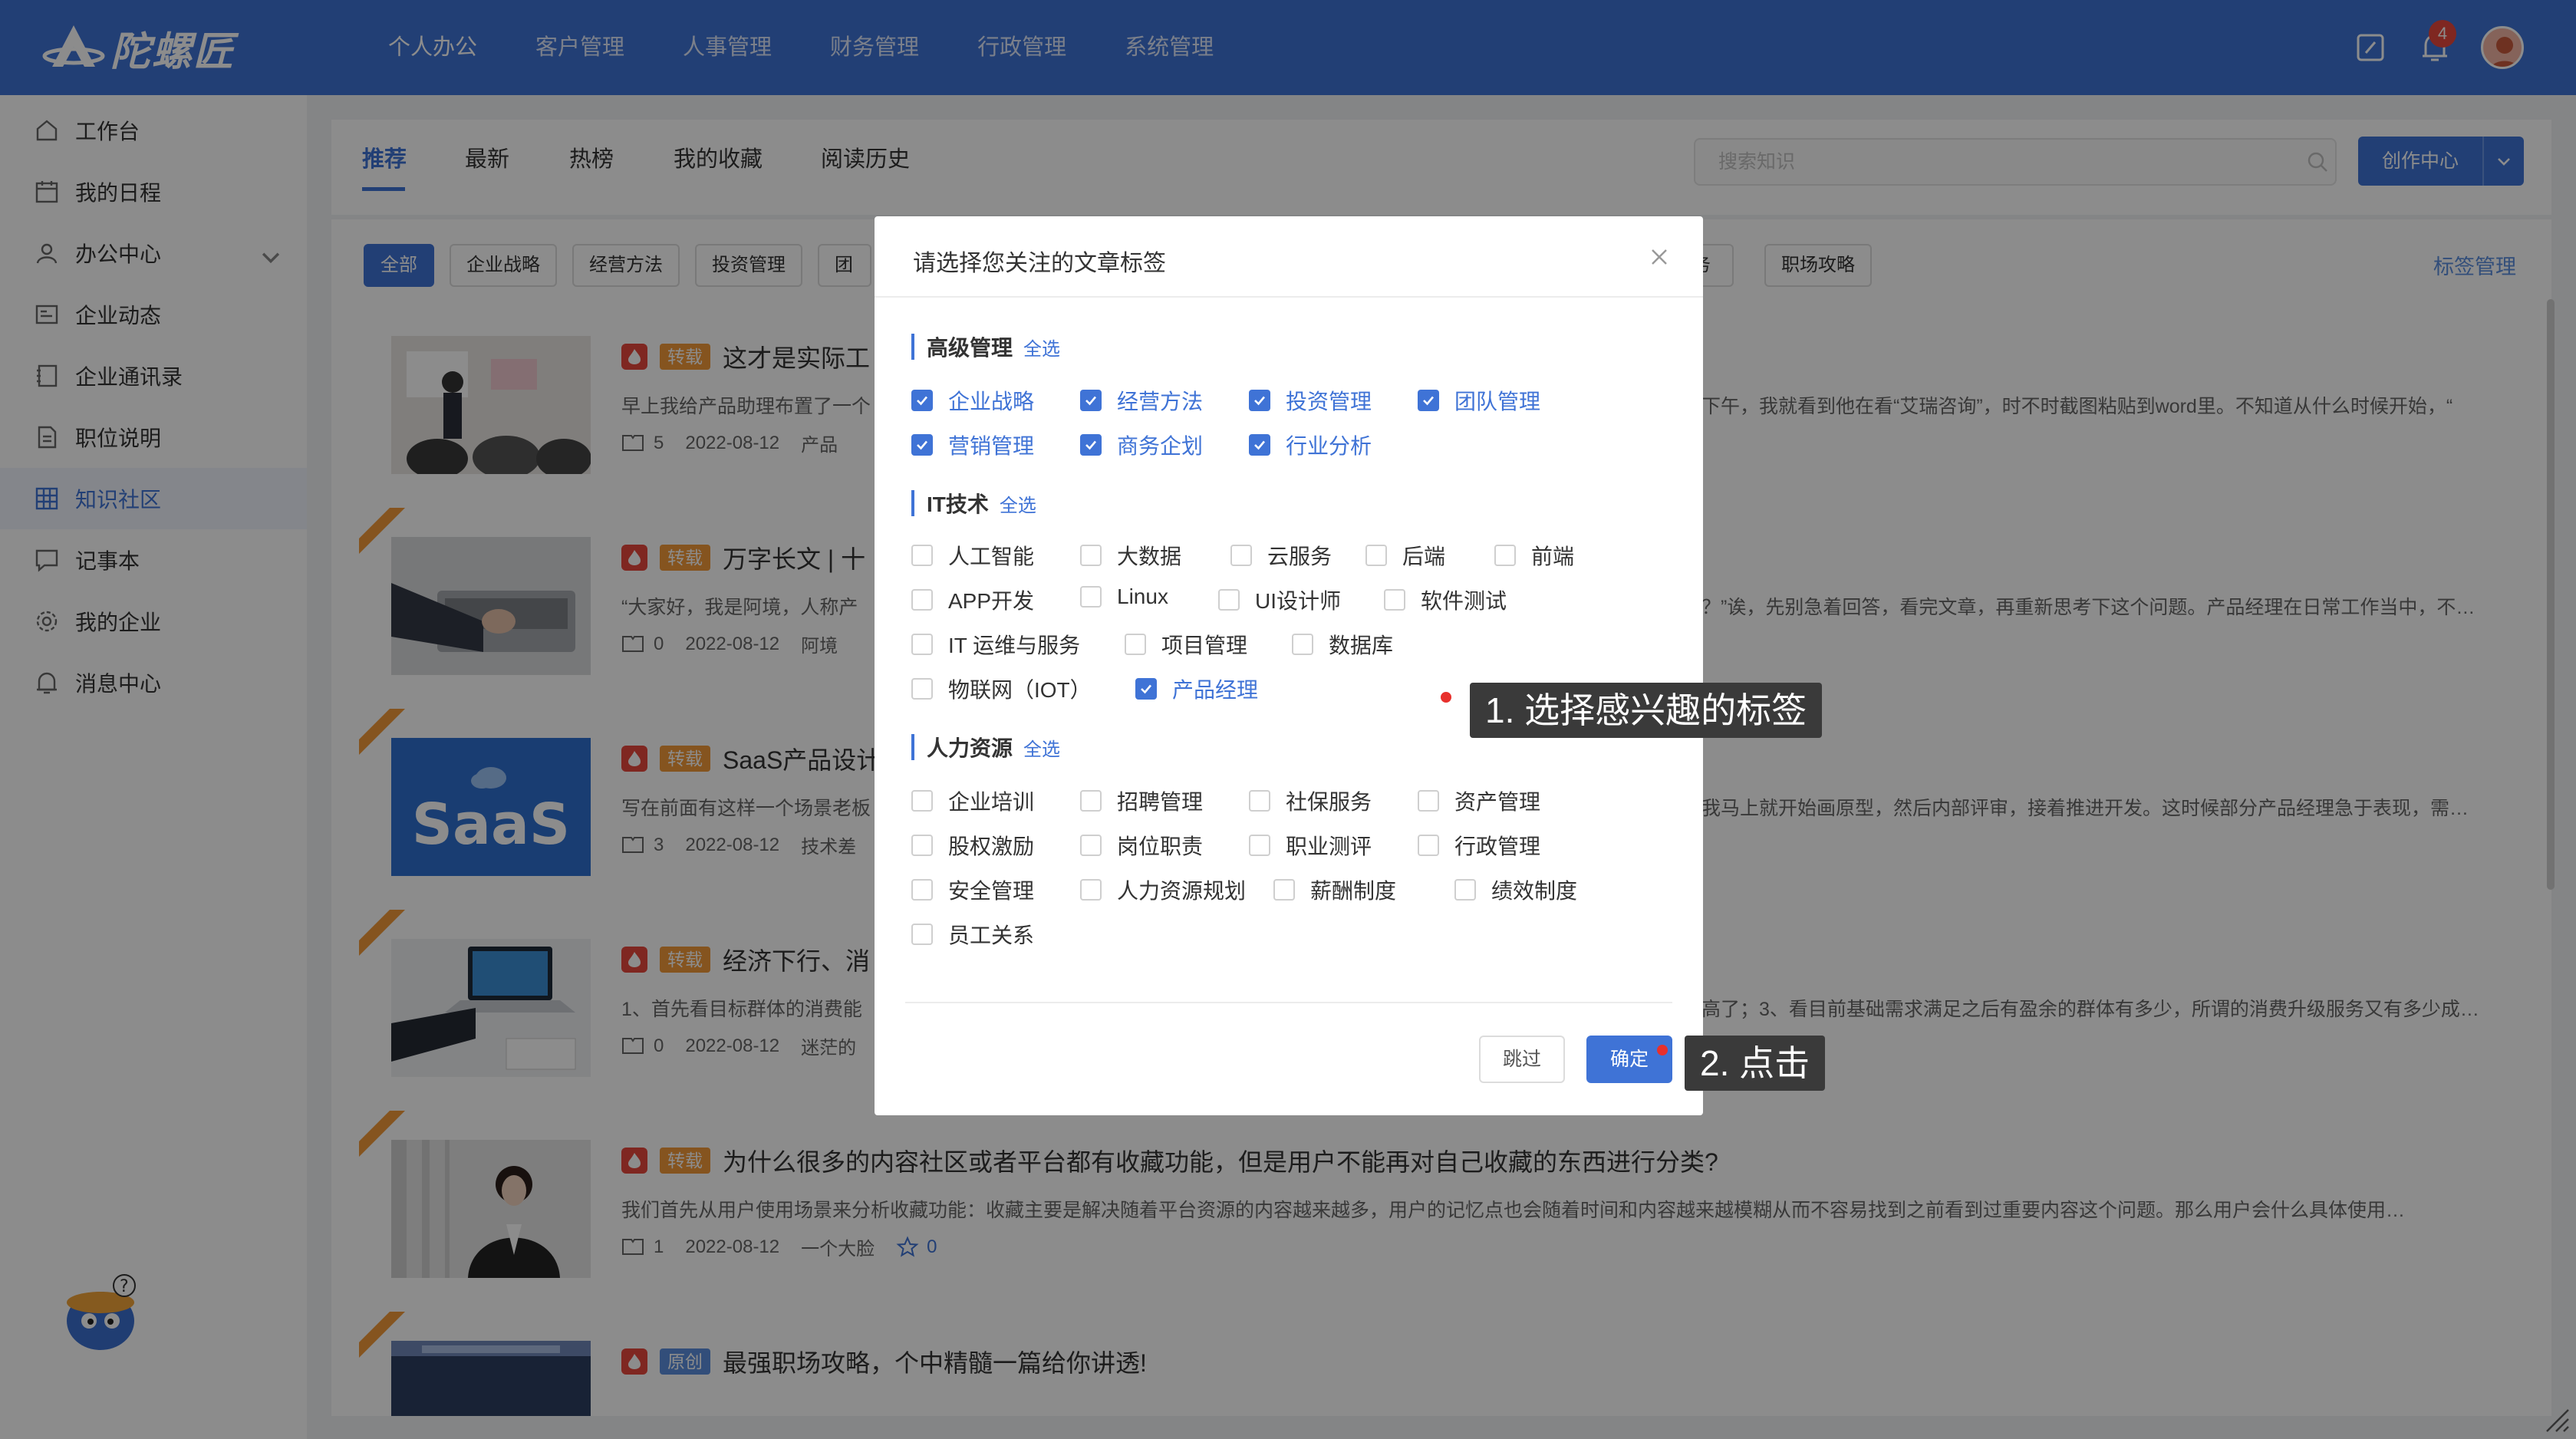 This screenshot has width=2576, height=1439. I want to click on tag-checkbox: 大数据, so click(1130, 555).